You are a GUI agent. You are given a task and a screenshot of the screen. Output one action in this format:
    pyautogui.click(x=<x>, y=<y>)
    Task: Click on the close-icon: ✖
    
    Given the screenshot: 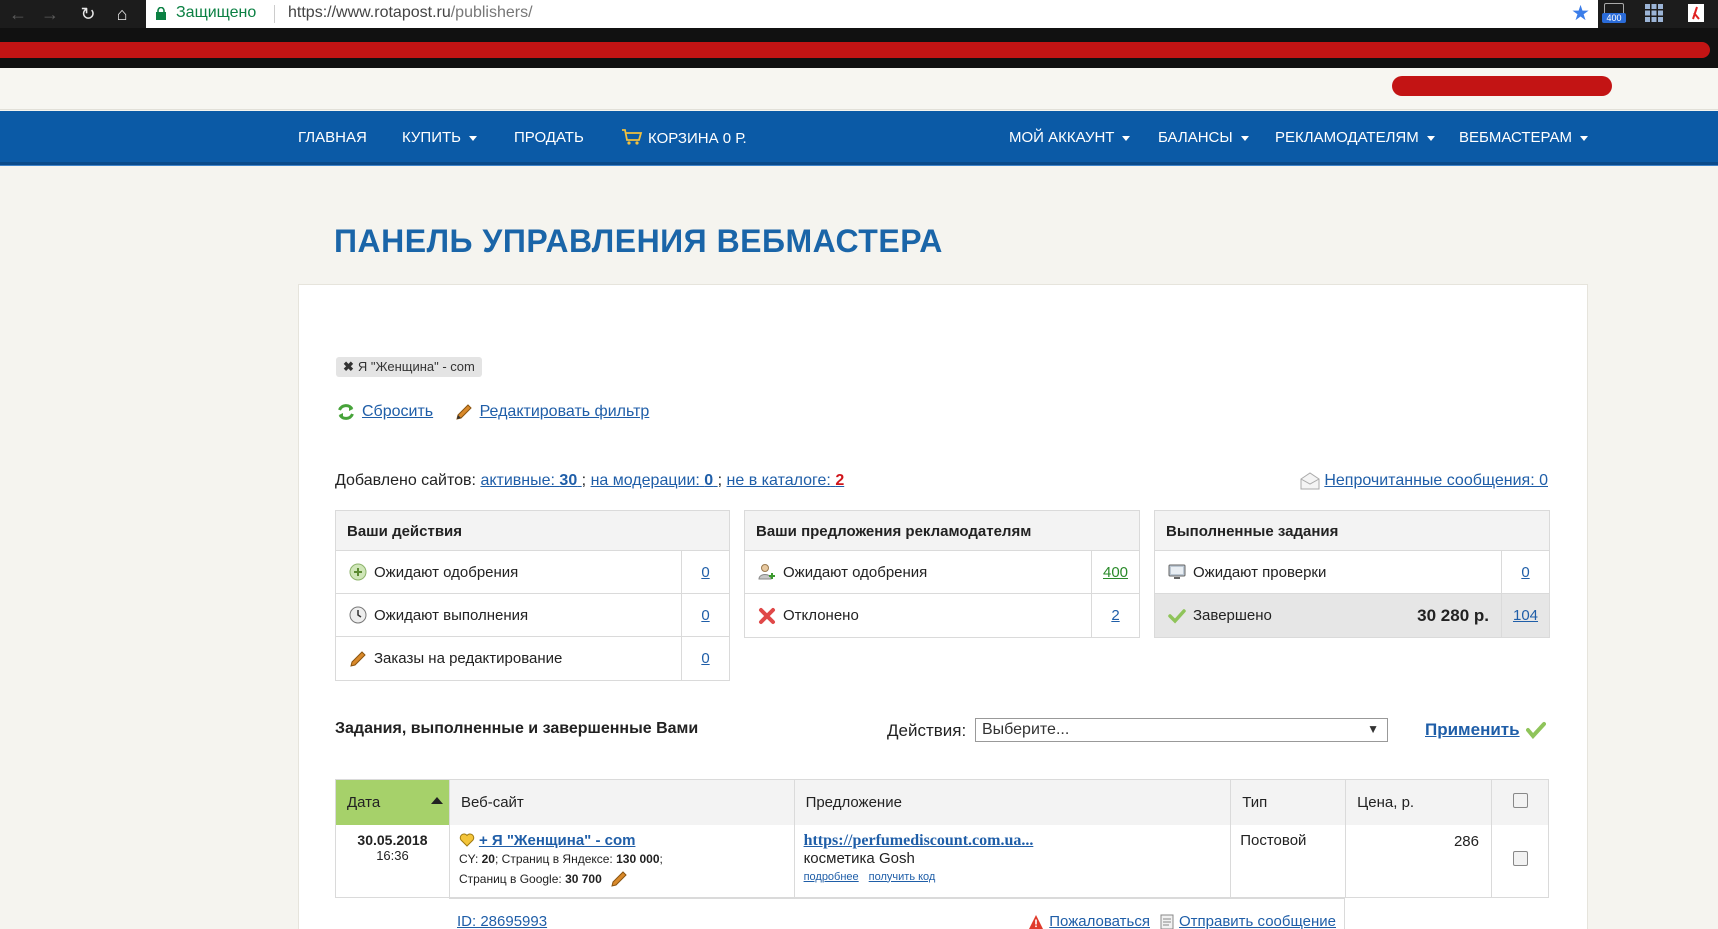 What is the action you would take?
    pyautogui.click(x=348, y=366)
    